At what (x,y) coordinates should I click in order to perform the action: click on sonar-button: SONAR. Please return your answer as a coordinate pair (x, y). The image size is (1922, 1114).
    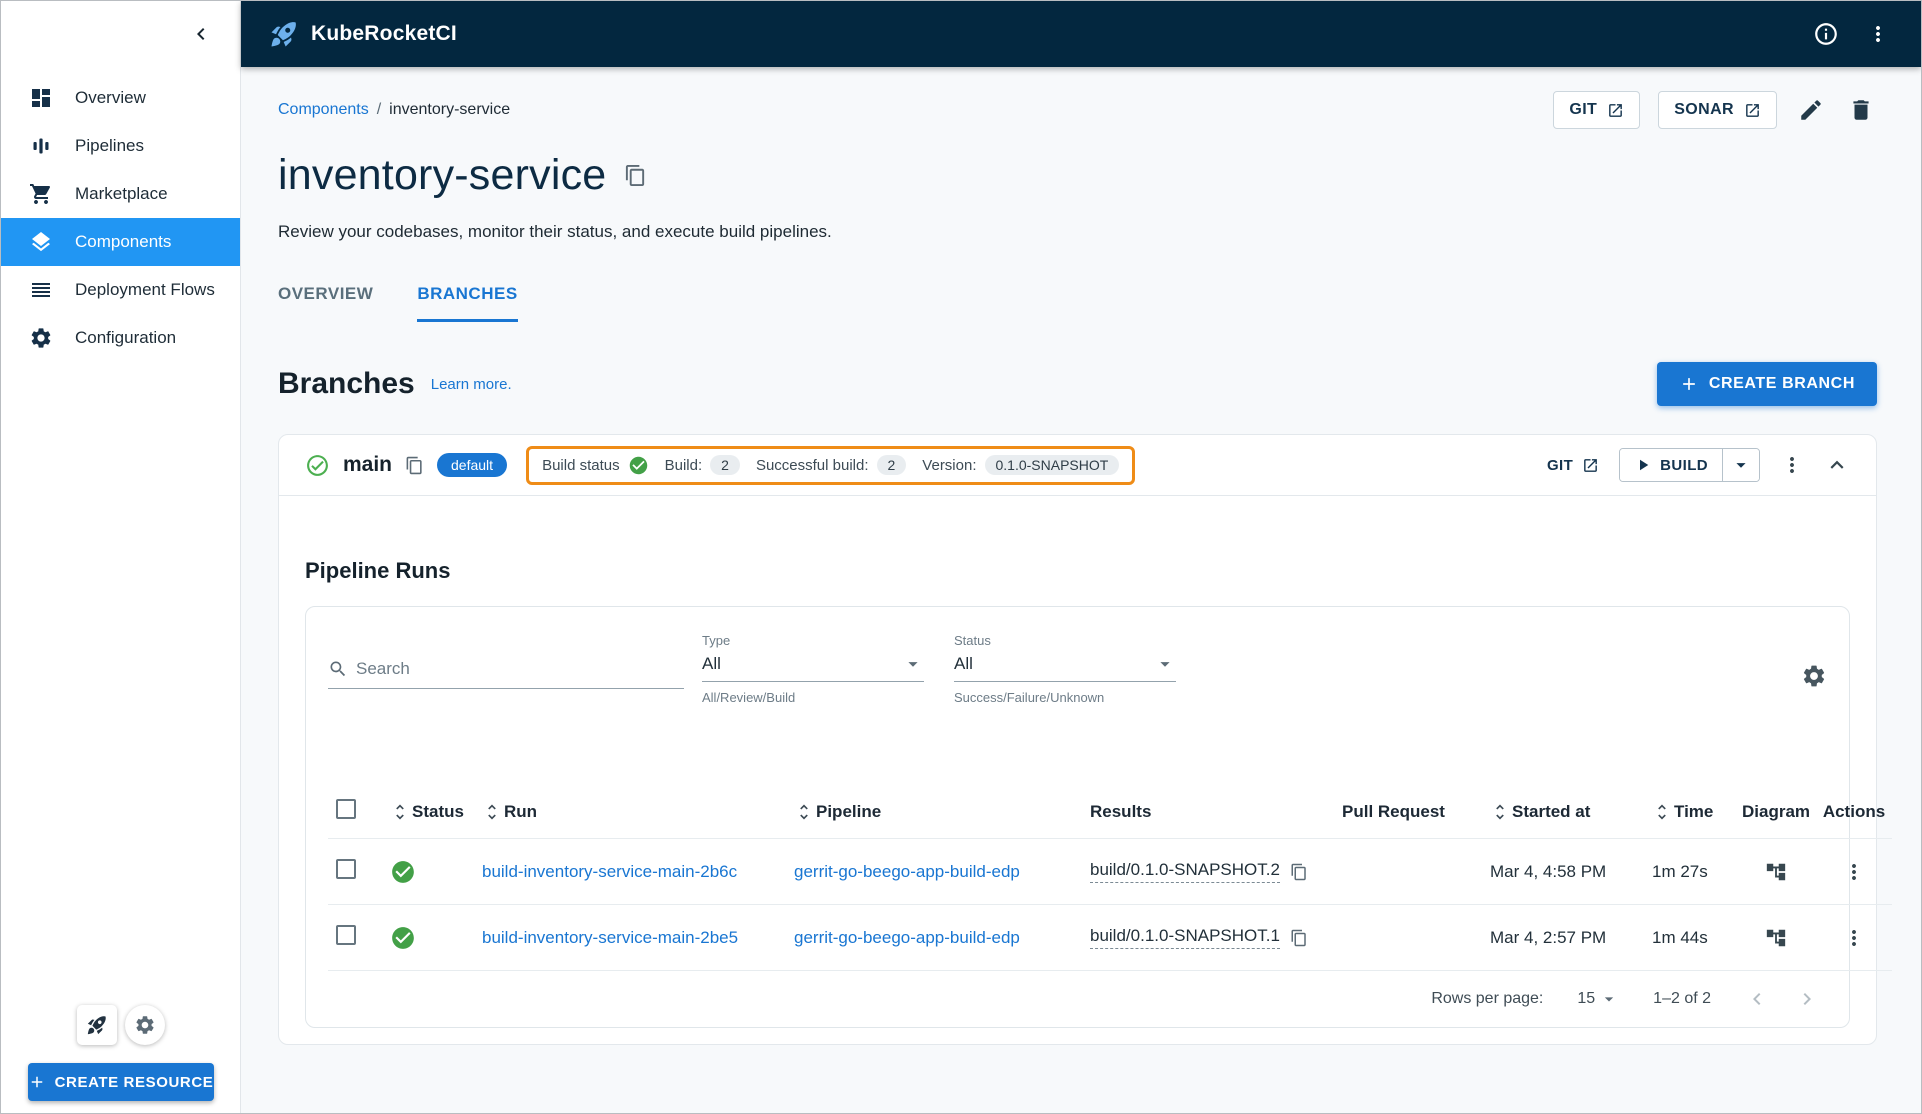
    Looking at the image, I should click on (1717, 110).